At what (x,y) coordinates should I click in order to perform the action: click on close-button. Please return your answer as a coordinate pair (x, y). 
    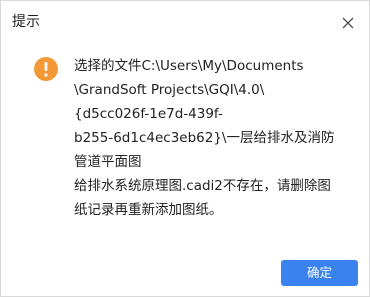
    Looking at the image, I should click on (348, 23).